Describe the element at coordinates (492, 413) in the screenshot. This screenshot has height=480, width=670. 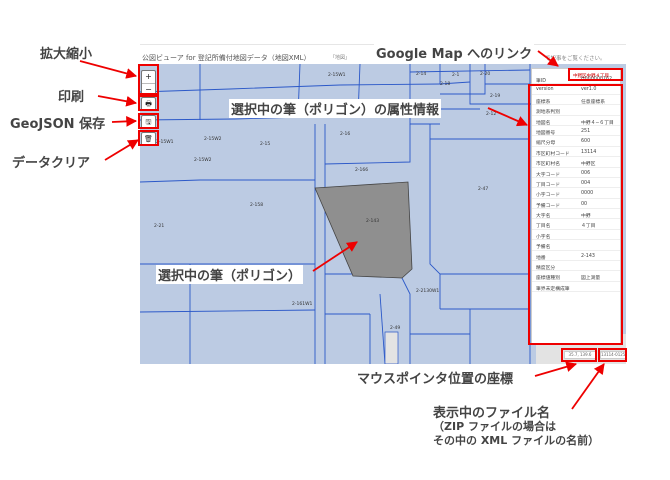
I see `annotation-filename-label: 表示中のファイル名` at that location.